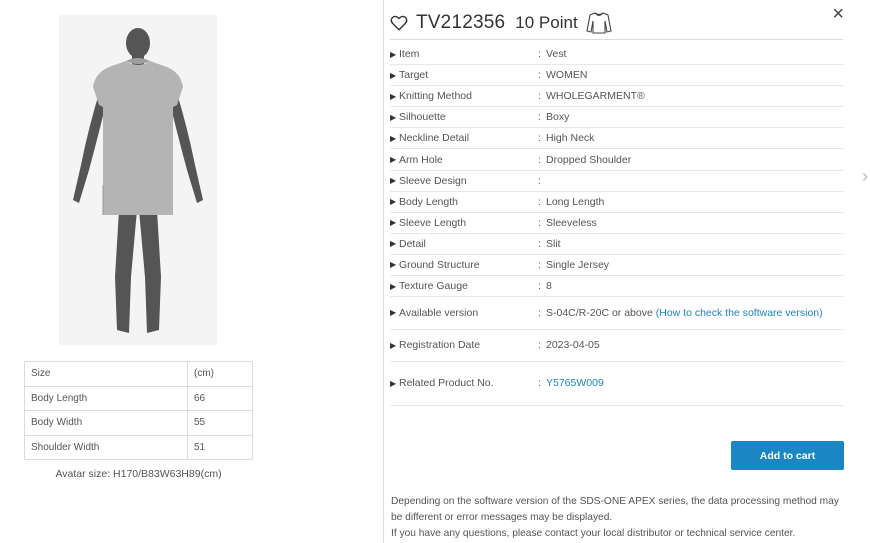 The height and width of the screenshot is (543, 870). Describe the element at coordinates (616, 266) in the screenshot. I see `spec-row-ground-structure: ▶ Ground Structure : Single Jersey` at that location.